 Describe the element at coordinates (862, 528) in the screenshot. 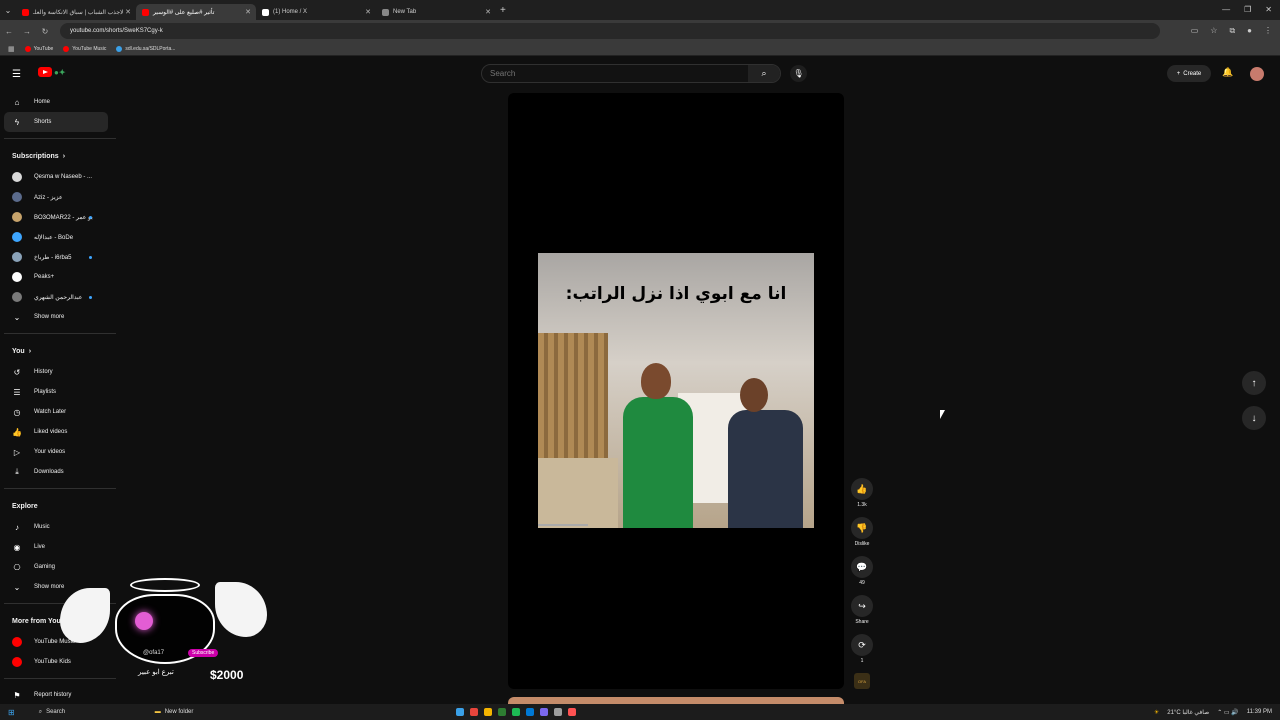

I see `dislike-icon: 👎` at that location.